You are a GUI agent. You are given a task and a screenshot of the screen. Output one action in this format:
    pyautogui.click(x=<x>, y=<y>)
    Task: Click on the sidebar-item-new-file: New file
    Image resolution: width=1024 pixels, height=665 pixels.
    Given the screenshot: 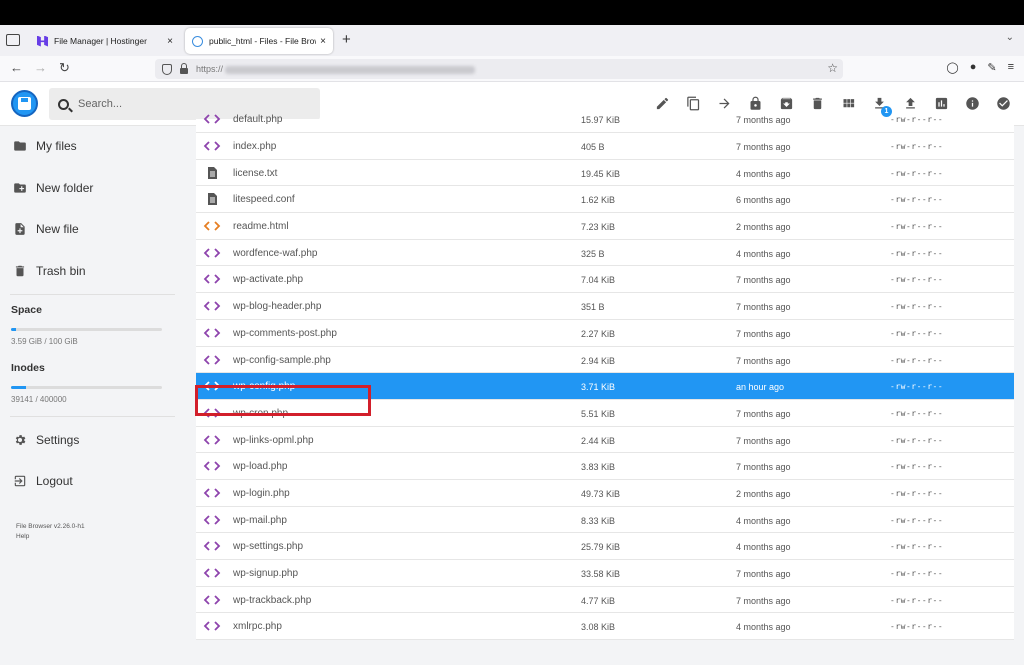 What is the action you would take?
    pyautogui.click(x=46, y=229)
    